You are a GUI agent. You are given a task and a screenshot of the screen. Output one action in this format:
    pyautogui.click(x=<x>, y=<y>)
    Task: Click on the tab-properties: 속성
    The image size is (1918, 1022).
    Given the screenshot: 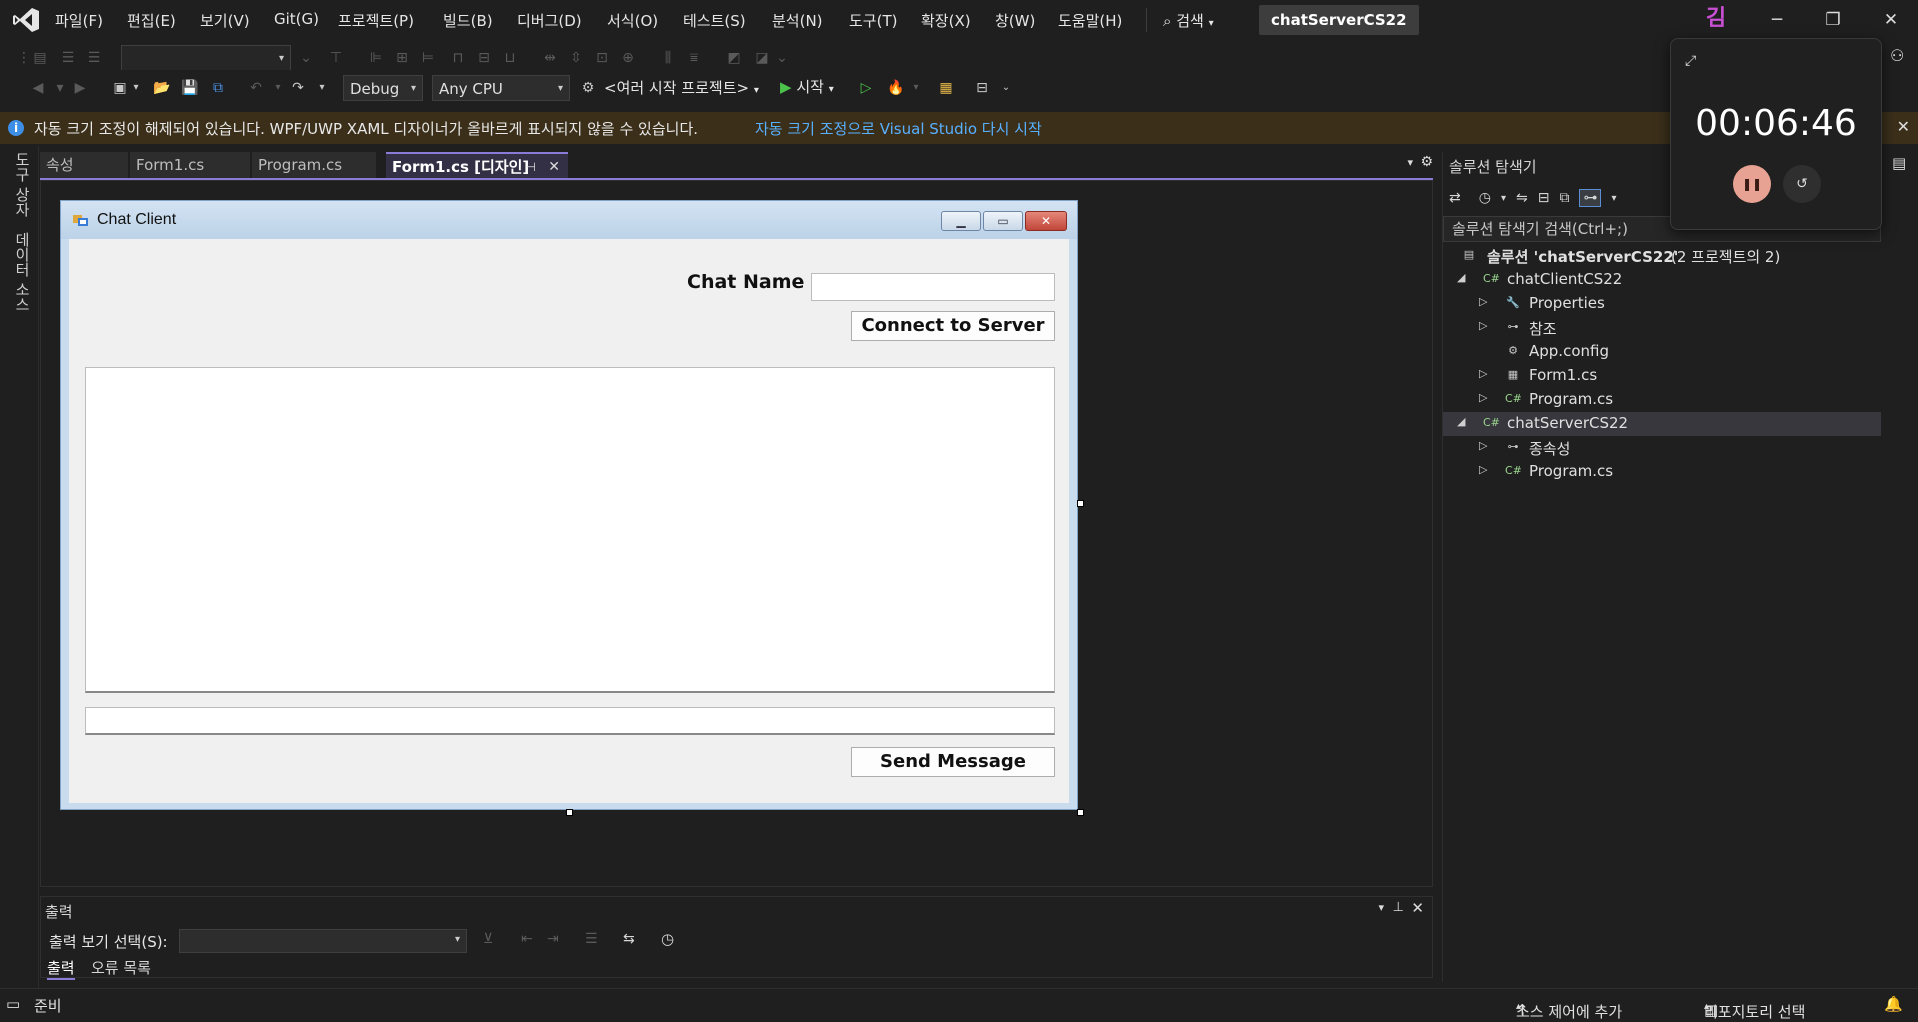 What is the action you would take?
    pyautogui.click(x=84, y=165)
    